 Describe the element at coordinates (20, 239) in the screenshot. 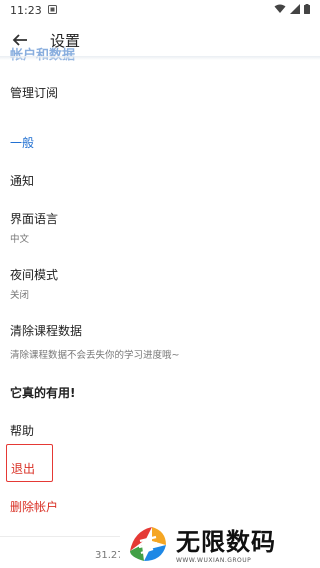

I see `language-value: 中文` at that location.